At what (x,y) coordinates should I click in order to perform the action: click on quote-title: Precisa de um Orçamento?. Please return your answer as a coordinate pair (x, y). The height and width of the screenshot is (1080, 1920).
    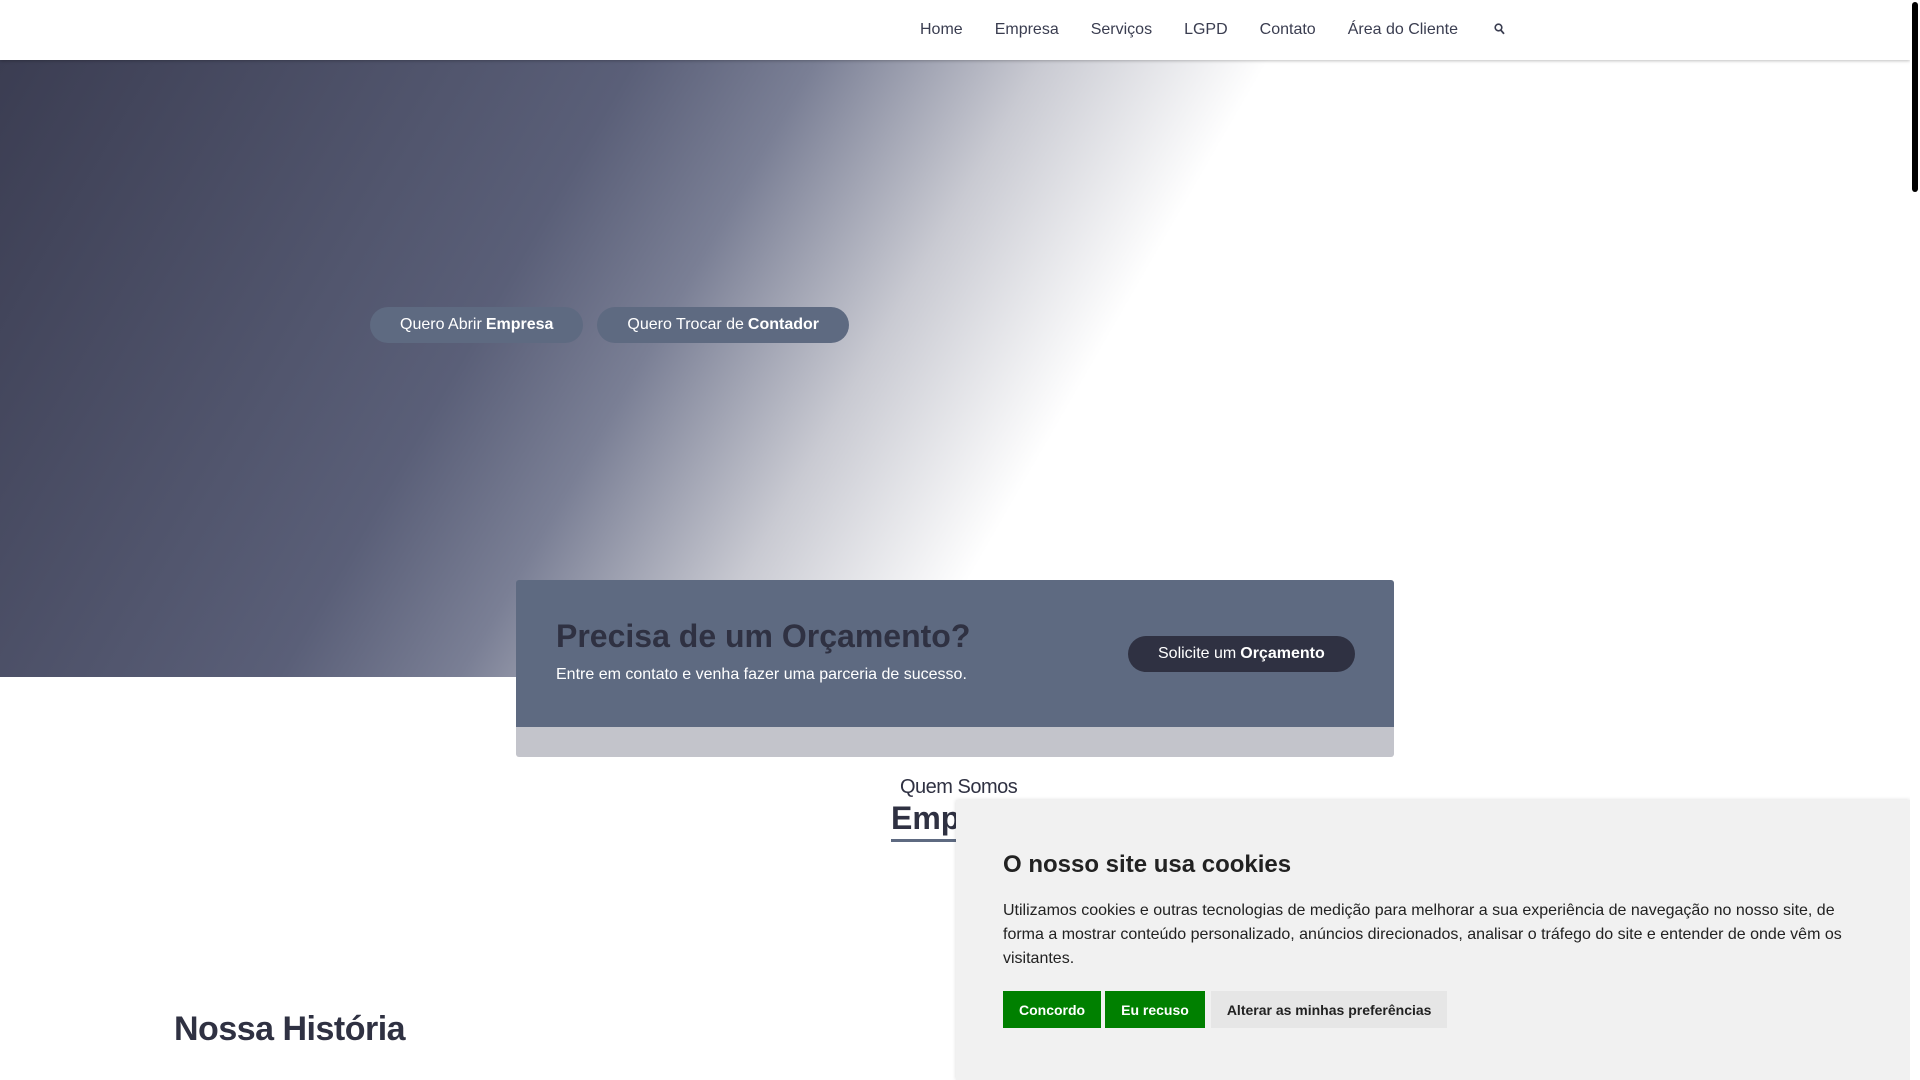
    Looking at the image, I should click on (763, 636).